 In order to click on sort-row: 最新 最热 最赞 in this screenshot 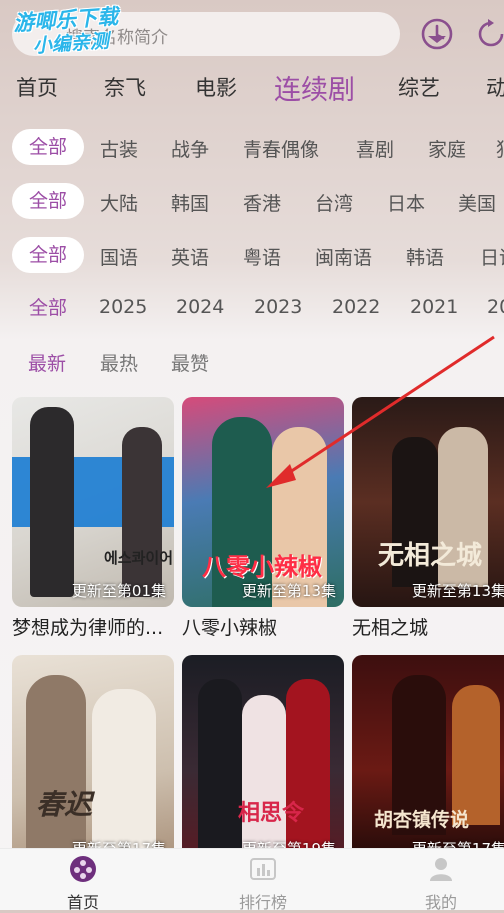, I will do `click(252, 361)`.